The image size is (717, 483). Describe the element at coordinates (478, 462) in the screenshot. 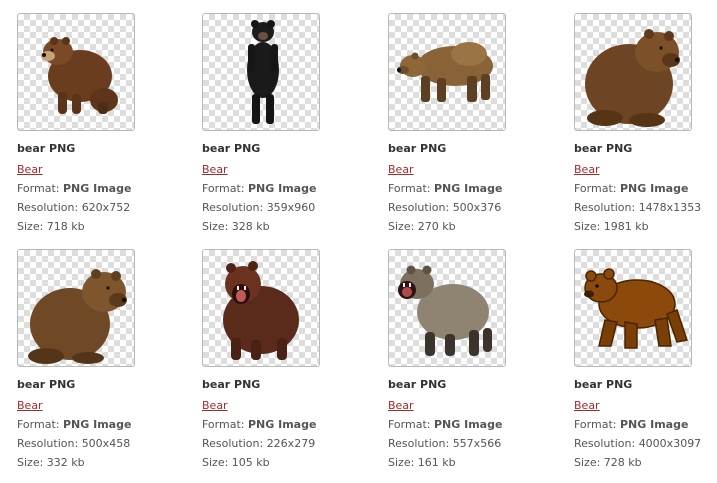

I see `size-line: Size: 161 kb` at that location.